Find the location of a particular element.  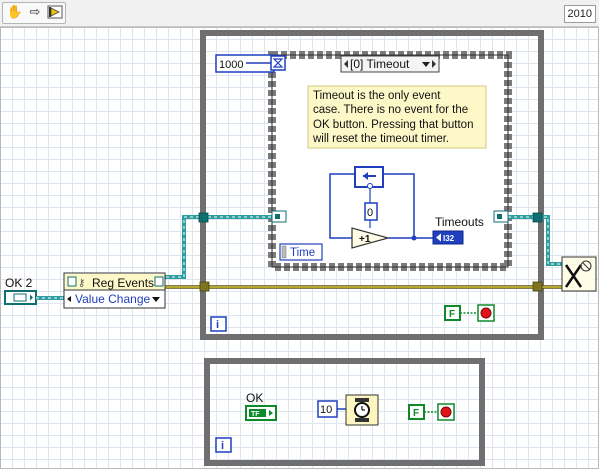

case-selector: [0] Timeout is located at coordinates (390, 64).